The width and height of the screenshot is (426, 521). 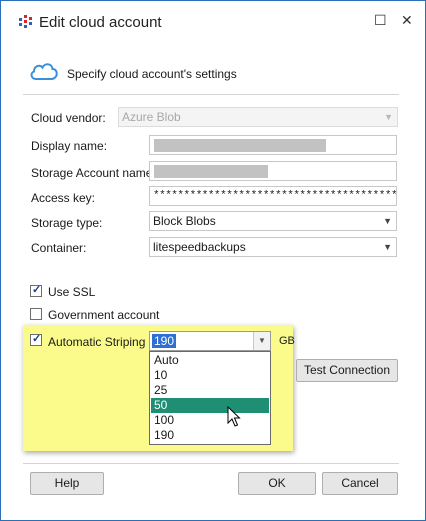 What do you see at coordinates (273, 221) in the screenshot?
I see `storage-type-select: Block Blobs ▼` at bounding box center [273, 221].